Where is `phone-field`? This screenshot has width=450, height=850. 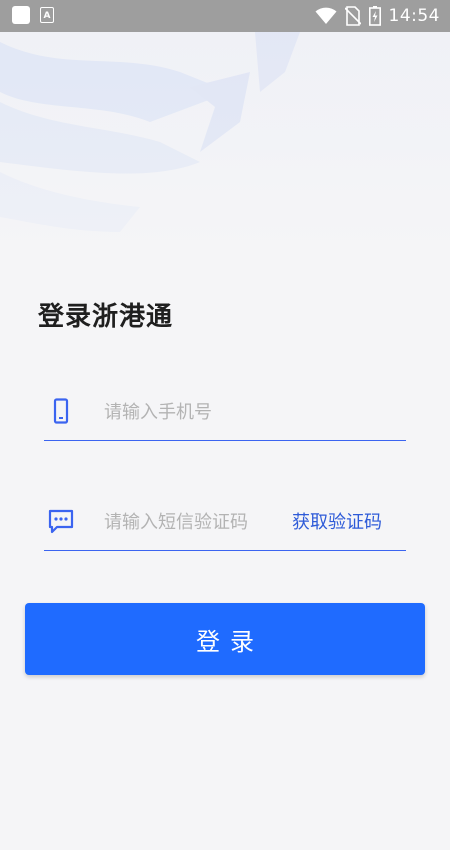
phone-field is located at coordinates (225, 412).